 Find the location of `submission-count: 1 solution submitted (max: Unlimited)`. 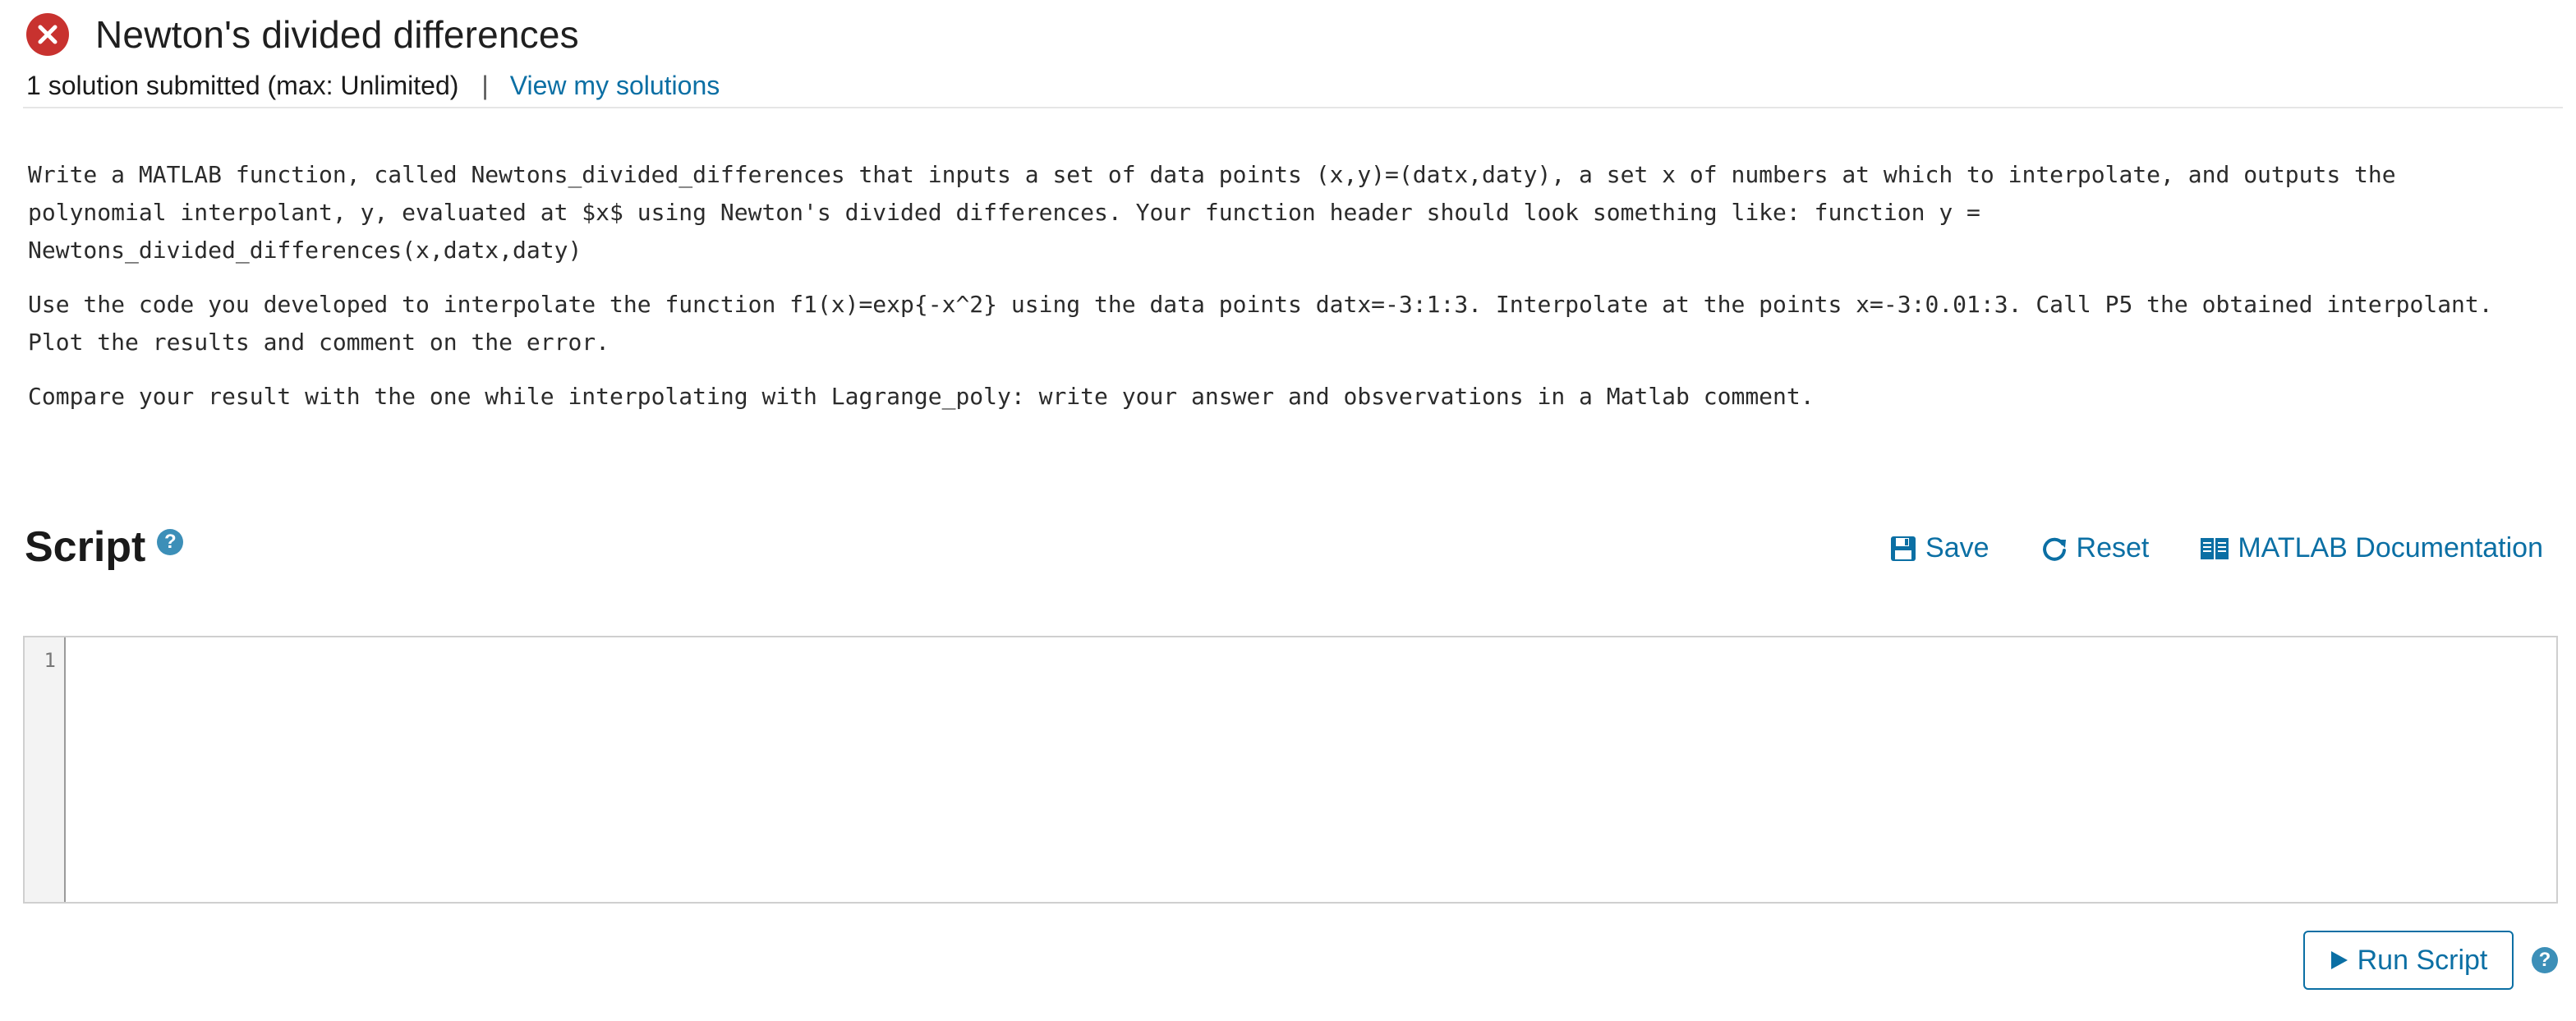

submission-count: 1 solution submitted (max: Unlimited) is located at coordinates (243, 85).